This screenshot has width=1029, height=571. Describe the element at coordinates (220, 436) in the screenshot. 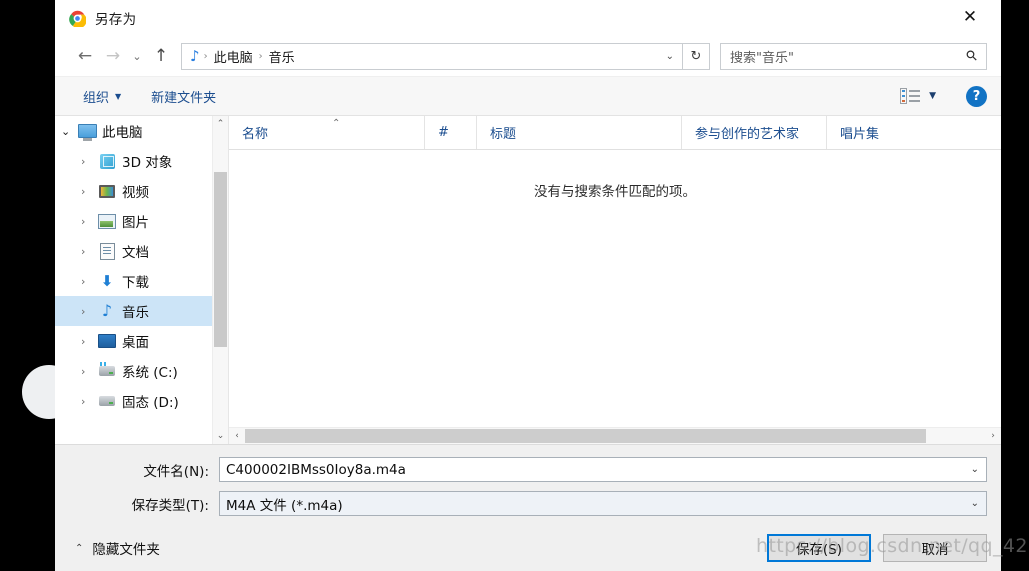

I see `scroll-down-icon: ⌄` at that location.